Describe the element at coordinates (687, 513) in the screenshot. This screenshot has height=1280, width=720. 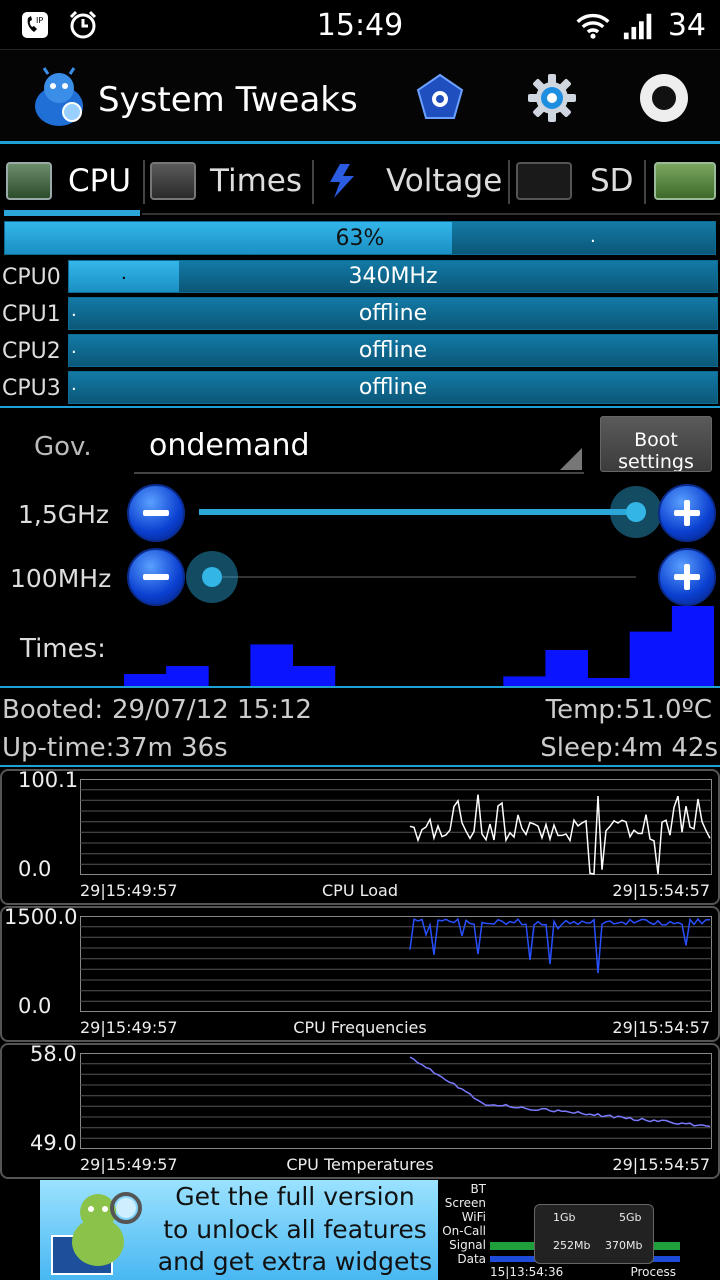
I see `max-frequency-increase-button` at that location.